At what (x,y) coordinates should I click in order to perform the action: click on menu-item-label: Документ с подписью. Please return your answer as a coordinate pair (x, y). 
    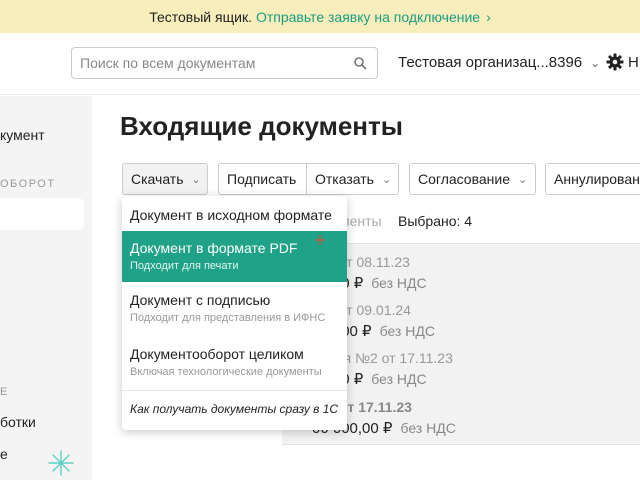
    Looking at the image, I should click on (200, 300).